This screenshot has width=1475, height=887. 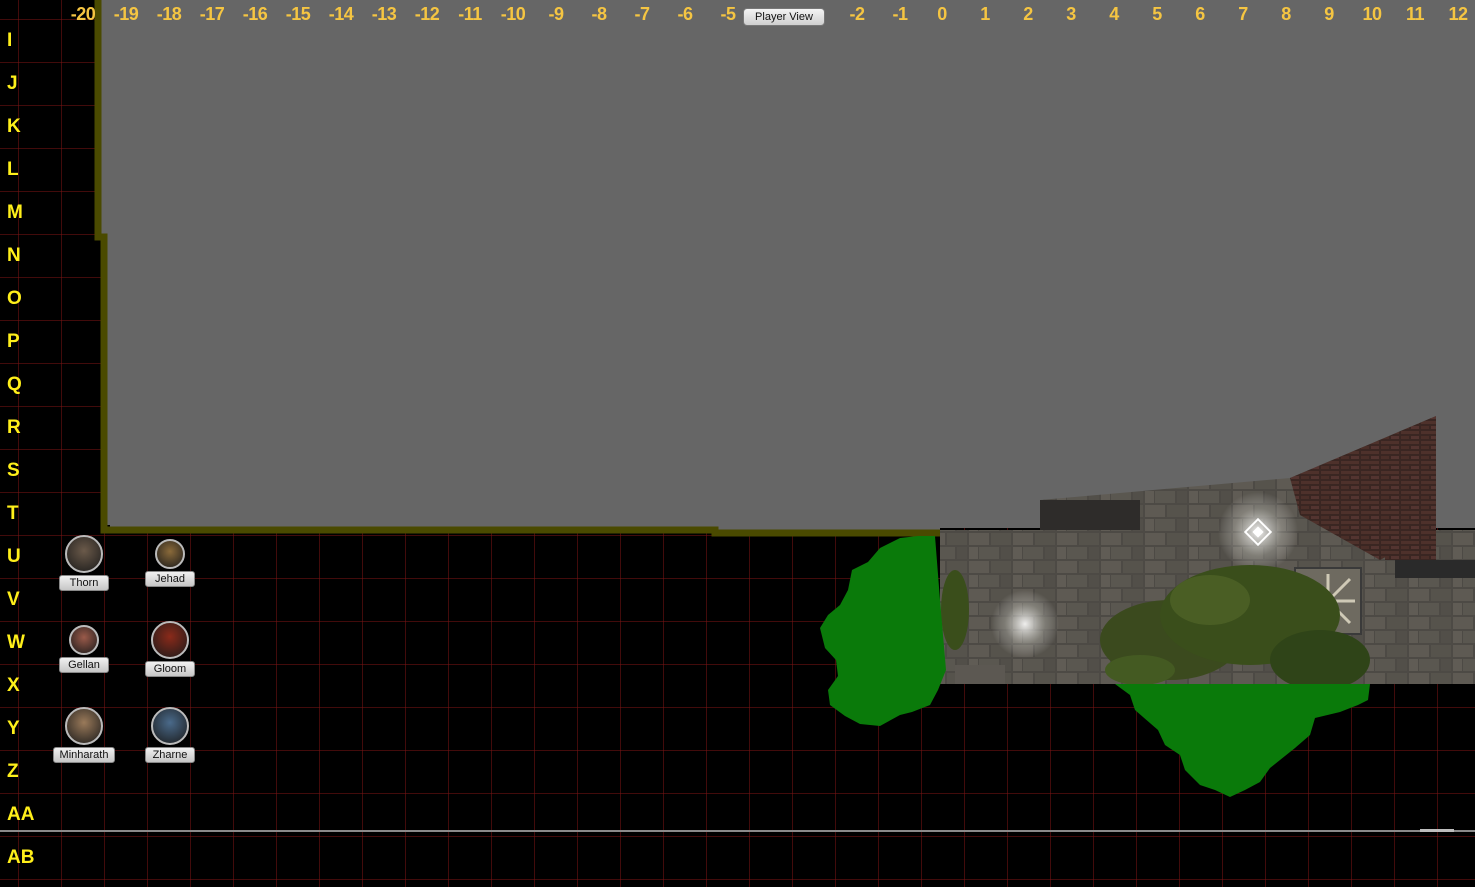 What do you see at coordinates (13, 685) in the screenshot?
I see `row-label: X` at bounding box center [13, 685].